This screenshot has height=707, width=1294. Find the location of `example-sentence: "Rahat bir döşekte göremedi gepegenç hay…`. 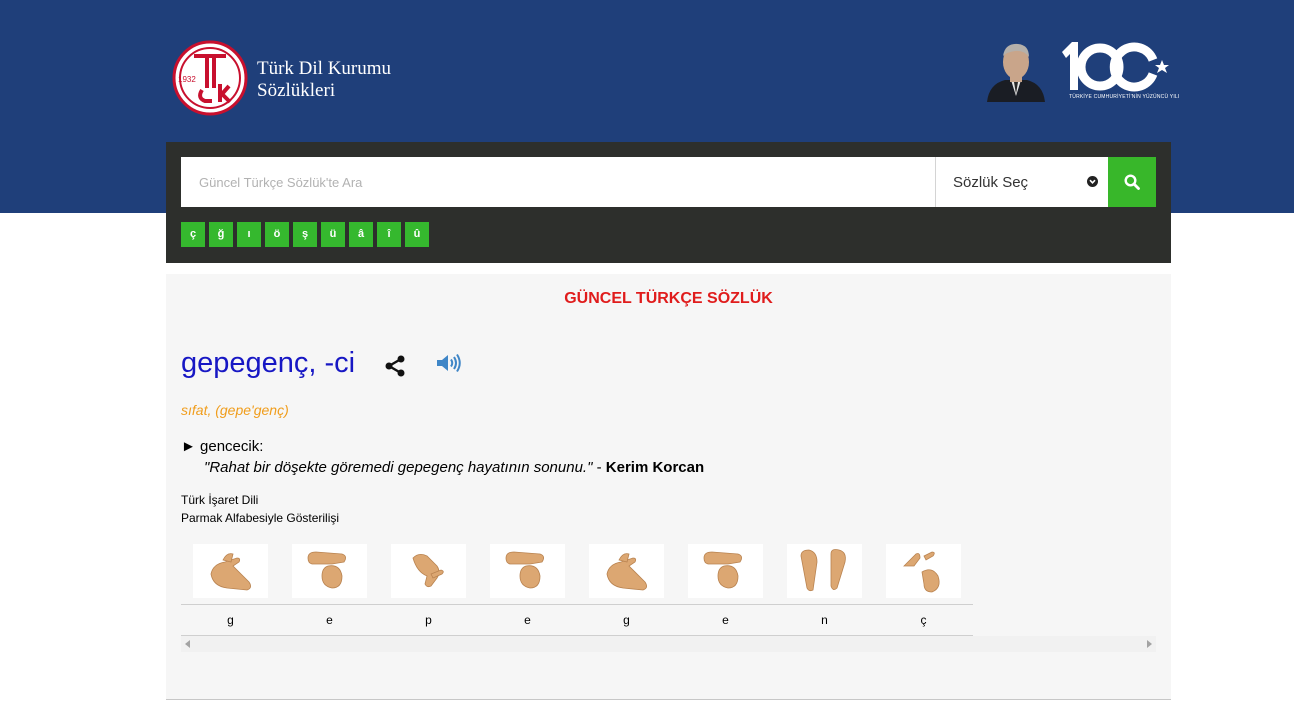

example-sentence: "Rahat bir döşekte göremedi gepegenç hay… is located at coordinates (454, 467).